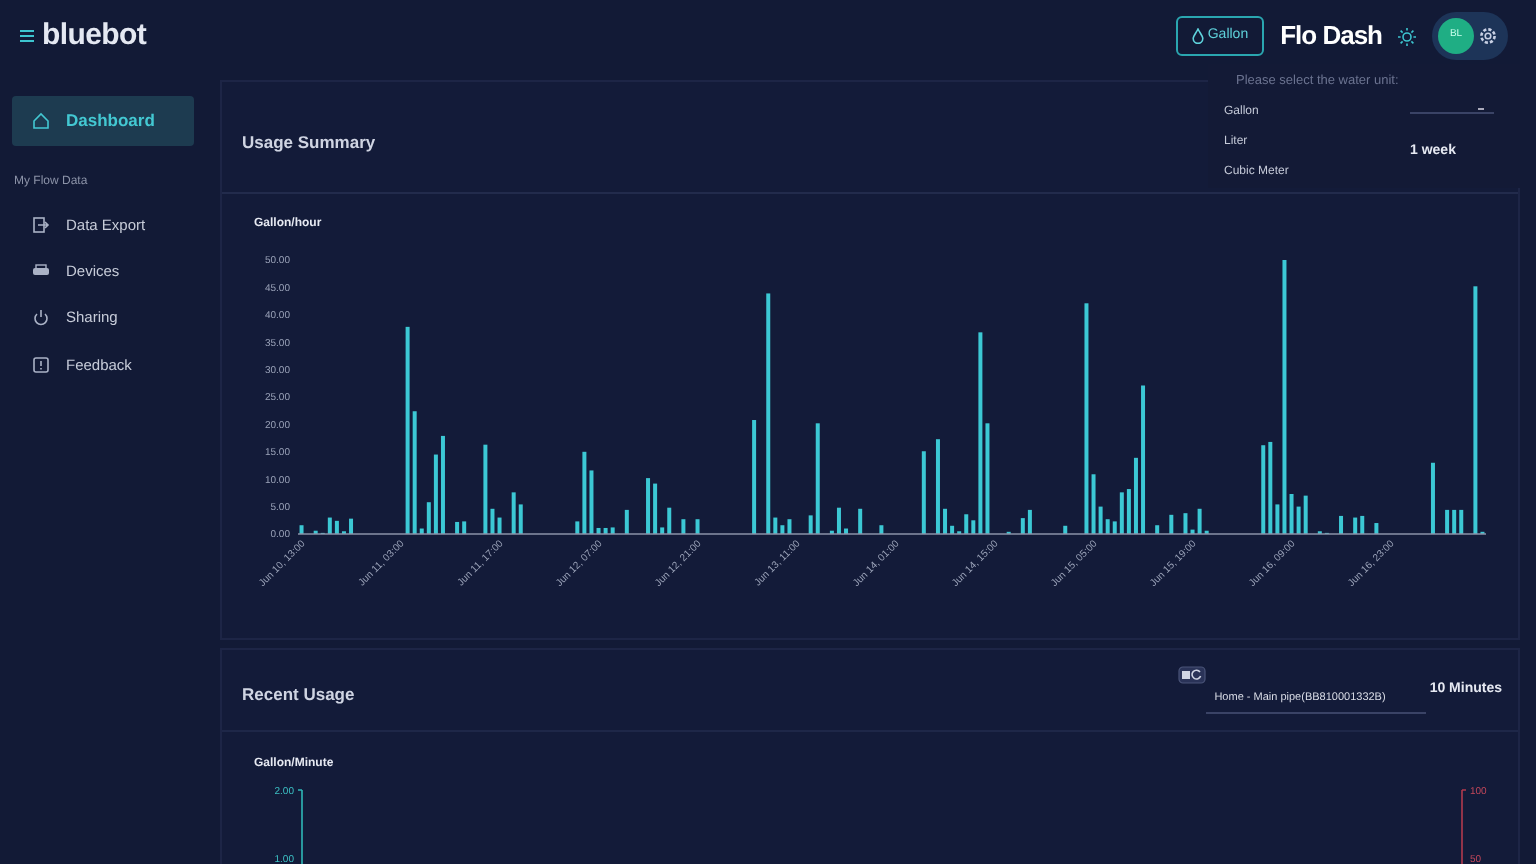  What do you see at coordinates (298, 694) in the screenshot?
I see `card-title: Recent Usage` at bounding box center [298, 694].